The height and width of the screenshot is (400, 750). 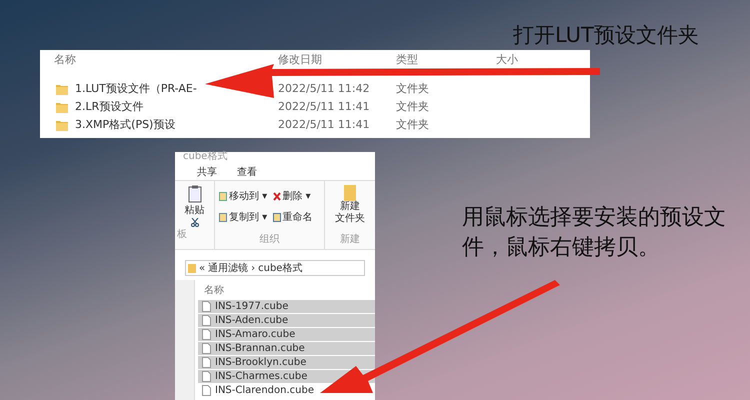 I want to click on ribbon-button: 移动到 ▾, so click(x=244, y=196).